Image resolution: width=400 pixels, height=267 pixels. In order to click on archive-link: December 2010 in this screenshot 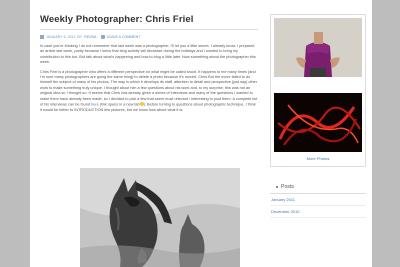, I will do `click(318, 212)`.